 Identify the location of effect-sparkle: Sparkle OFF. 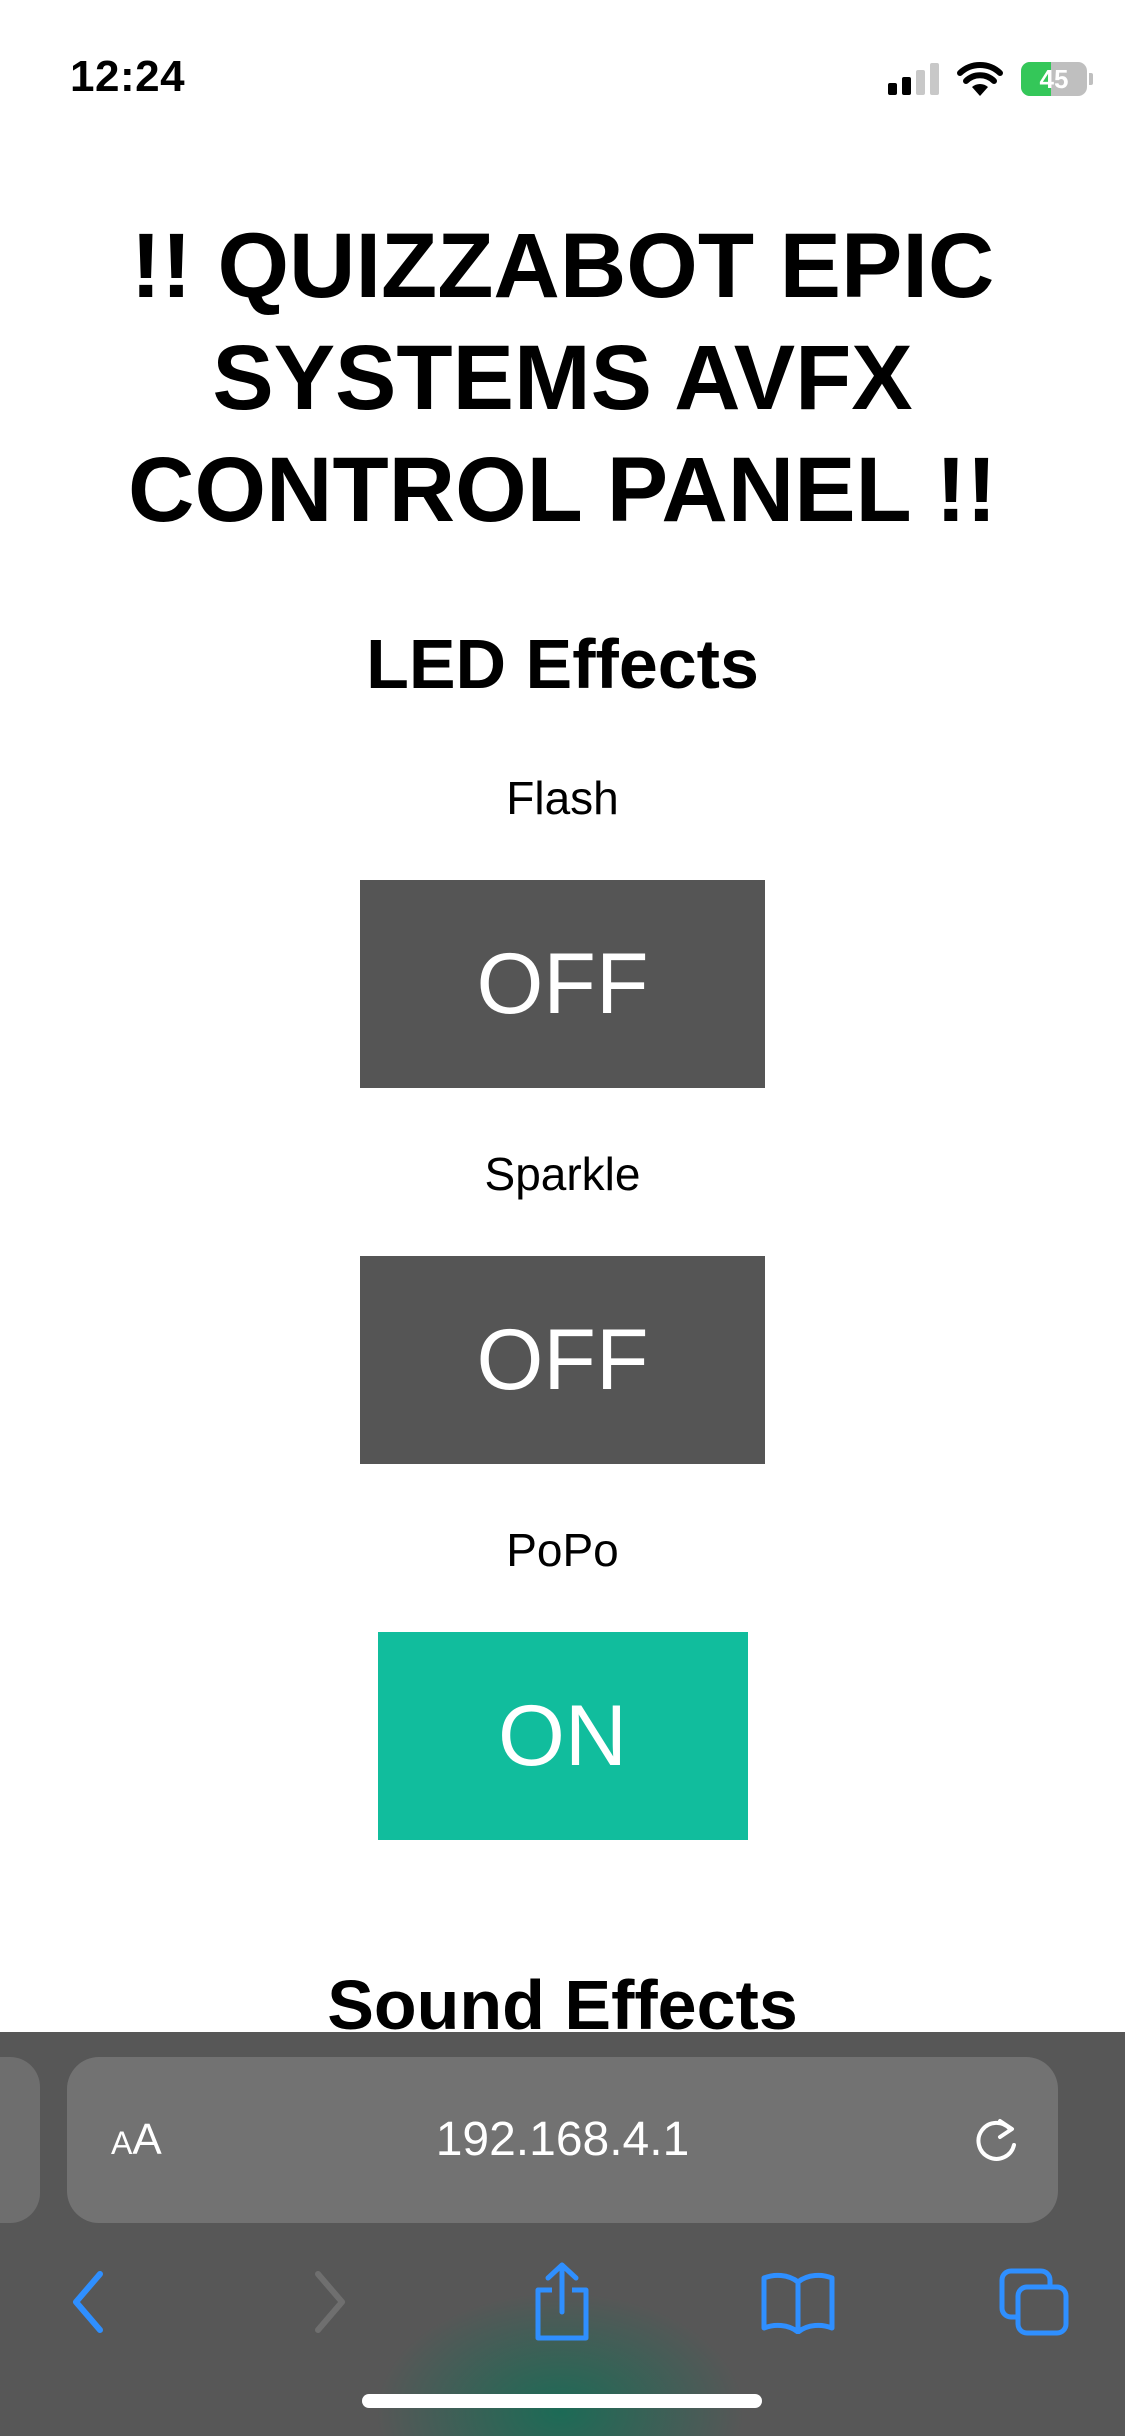
(562, 1304).